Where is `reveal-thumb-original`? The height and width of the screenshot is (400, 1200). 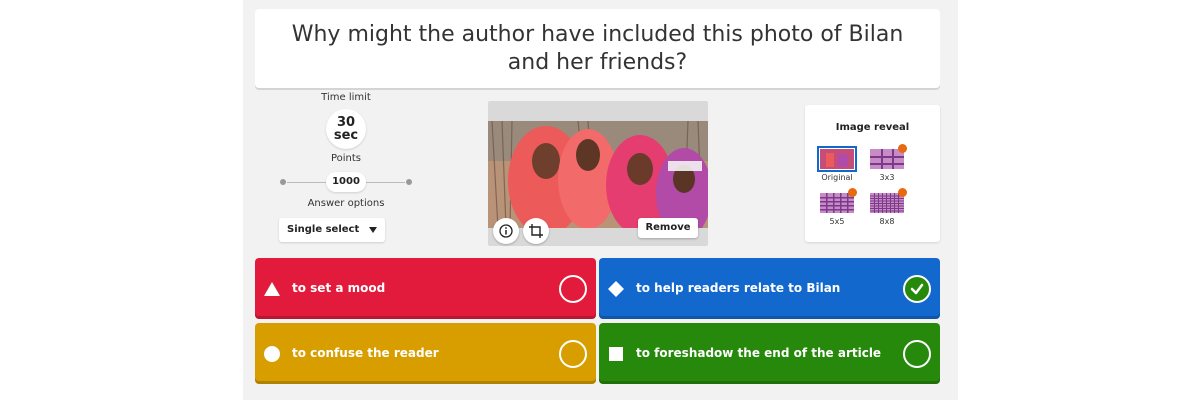 reveal-thumb-original is located at coordinates (837, 159).